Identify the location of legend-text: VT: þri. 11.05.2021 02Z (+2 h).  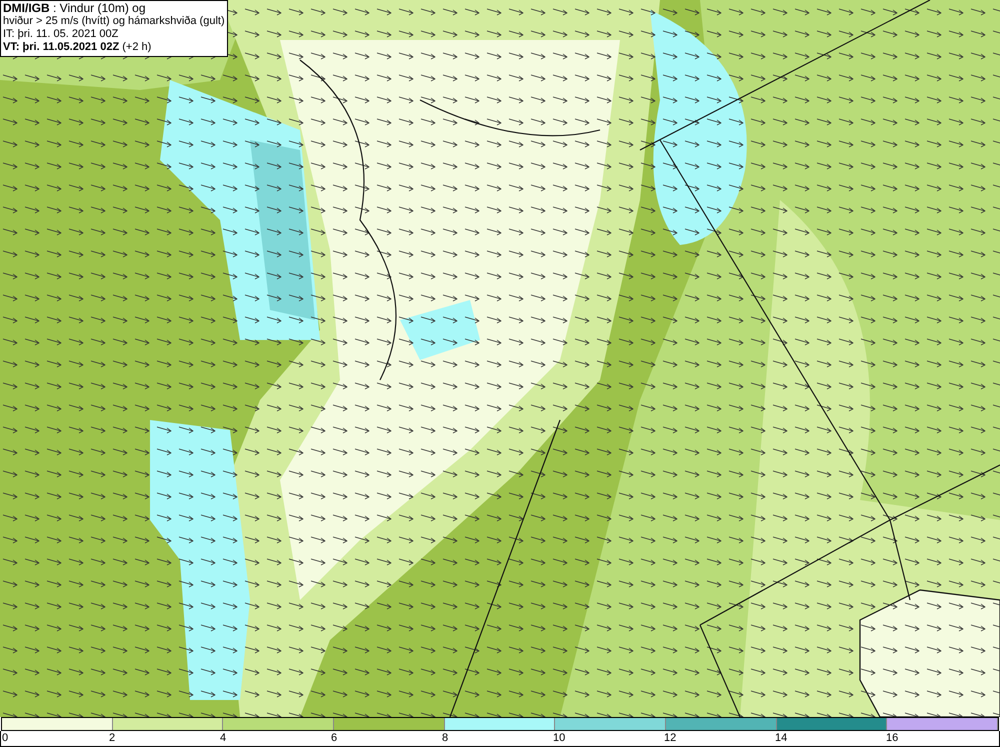
(77, 47).